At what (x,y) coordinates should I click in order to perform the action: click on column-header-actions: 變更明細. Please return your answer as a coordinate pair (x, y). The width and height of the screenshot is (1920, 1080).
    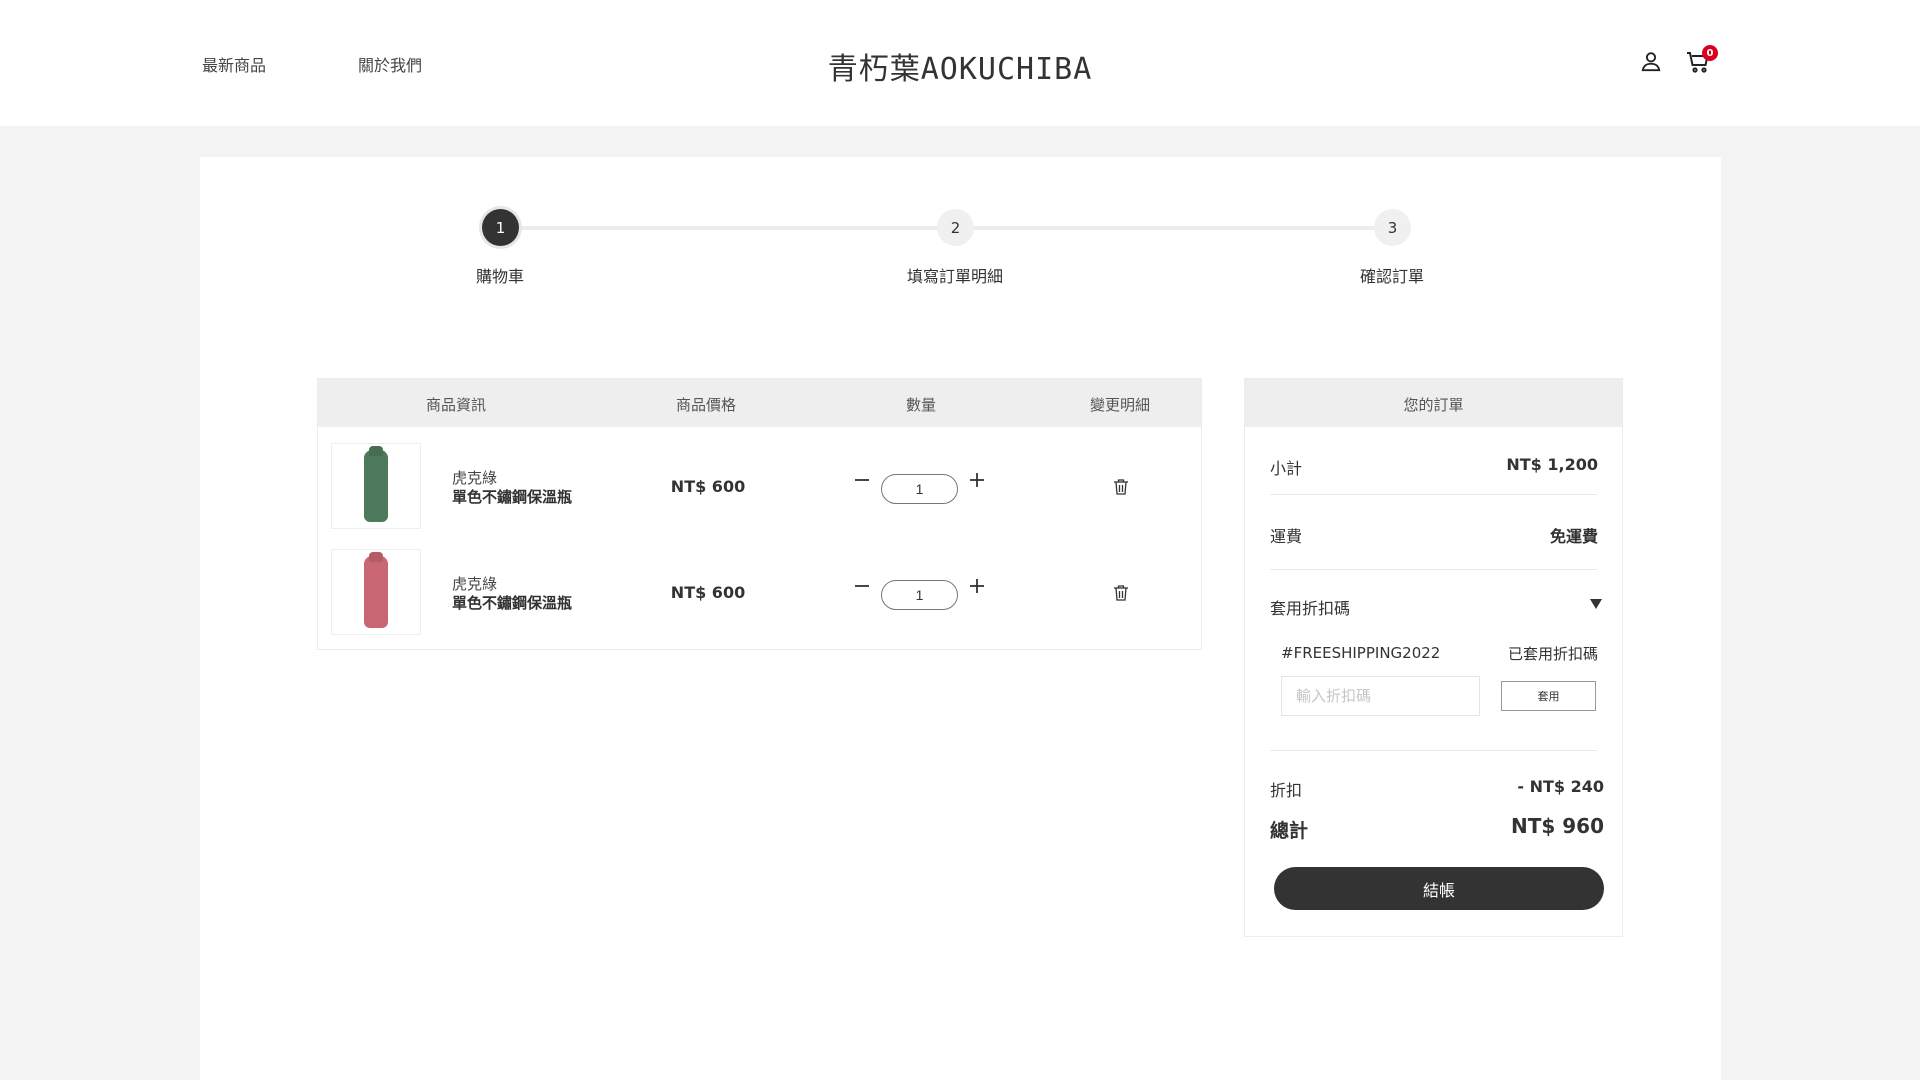
    Looking at the image, I should click on (1120, 405).